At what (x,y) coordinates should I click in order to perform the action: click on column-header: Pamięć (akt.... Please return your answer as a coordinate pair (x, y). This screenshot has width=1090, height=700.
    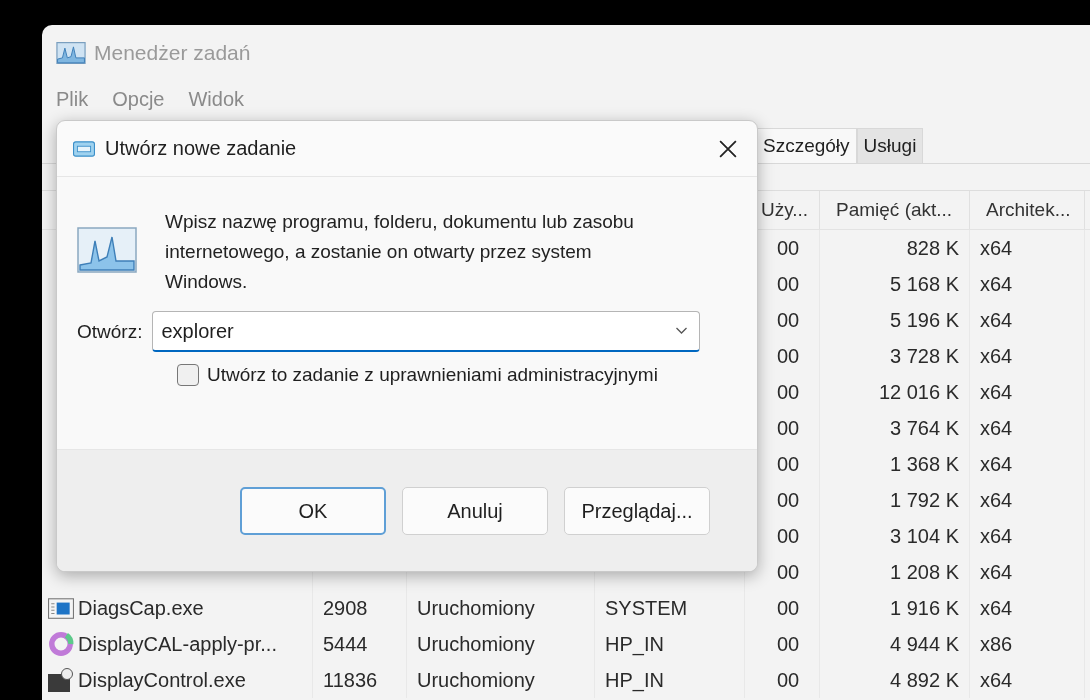
    Looking at the image, I should click on (894, 210).